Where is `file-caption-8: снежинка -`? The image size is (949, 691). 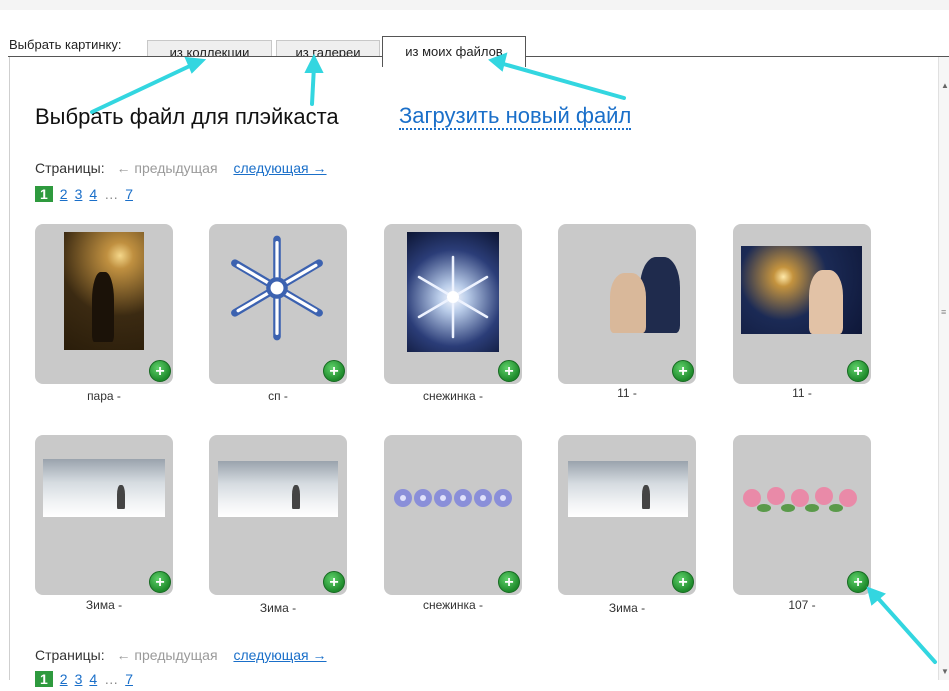 file-caption-8: снежинка - is located at coordinates (453, 605).